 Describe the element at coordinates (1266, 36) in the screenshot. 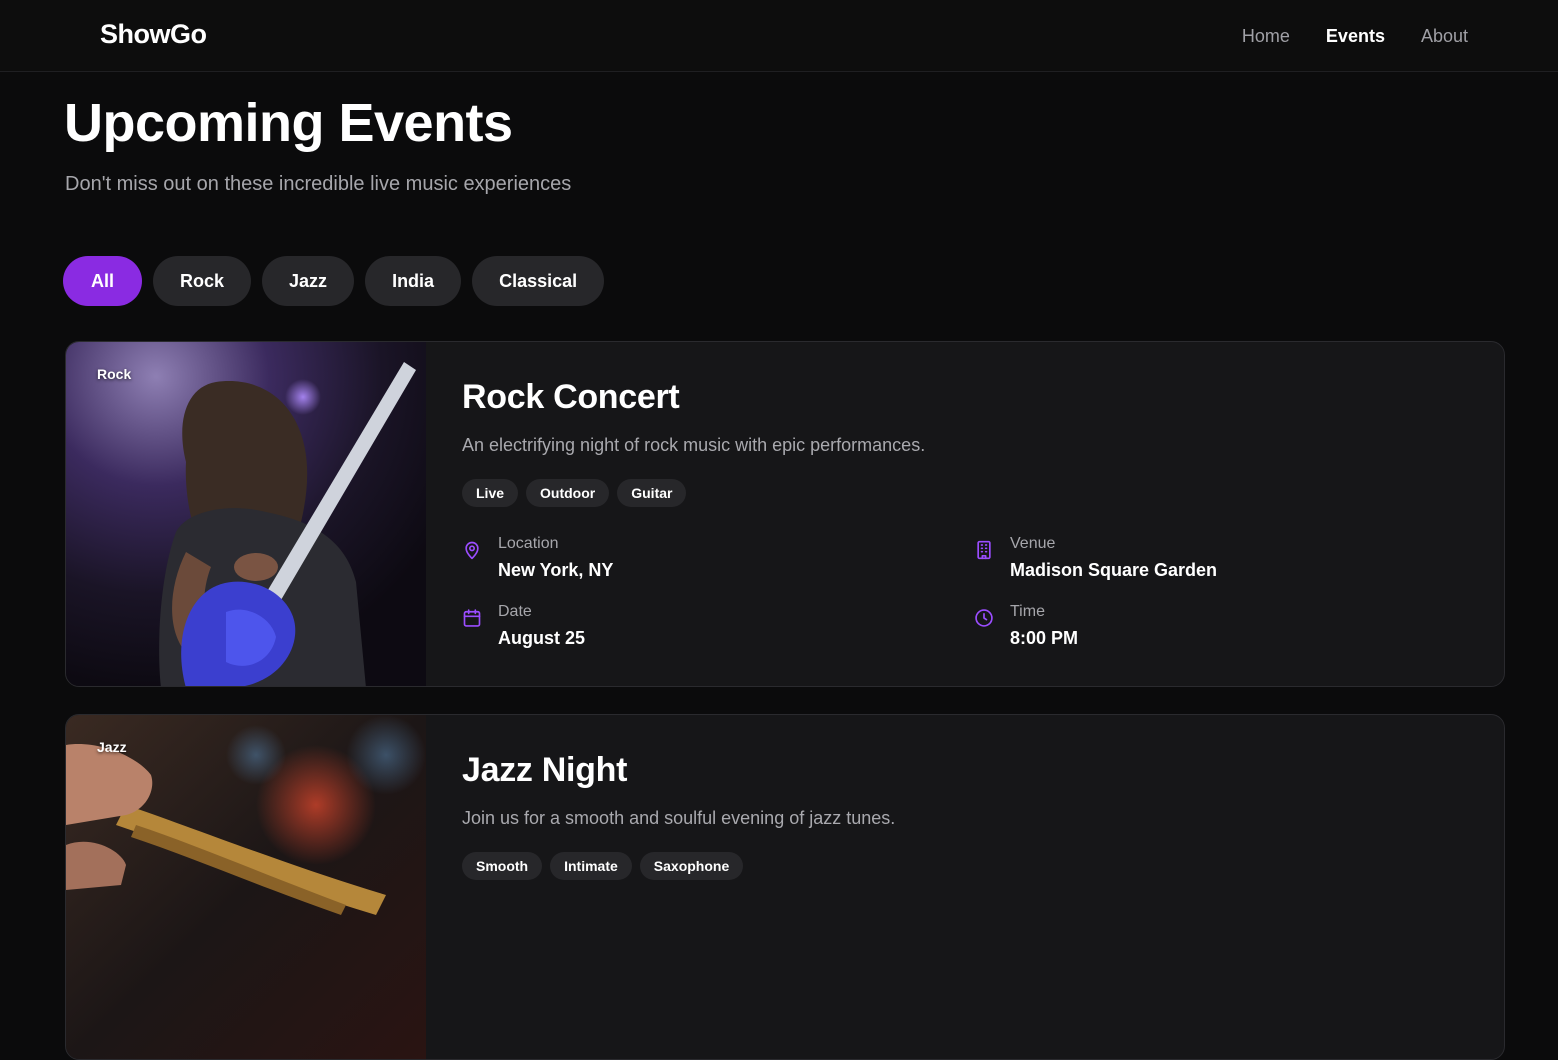

I see `nav-home: Home` at that location.